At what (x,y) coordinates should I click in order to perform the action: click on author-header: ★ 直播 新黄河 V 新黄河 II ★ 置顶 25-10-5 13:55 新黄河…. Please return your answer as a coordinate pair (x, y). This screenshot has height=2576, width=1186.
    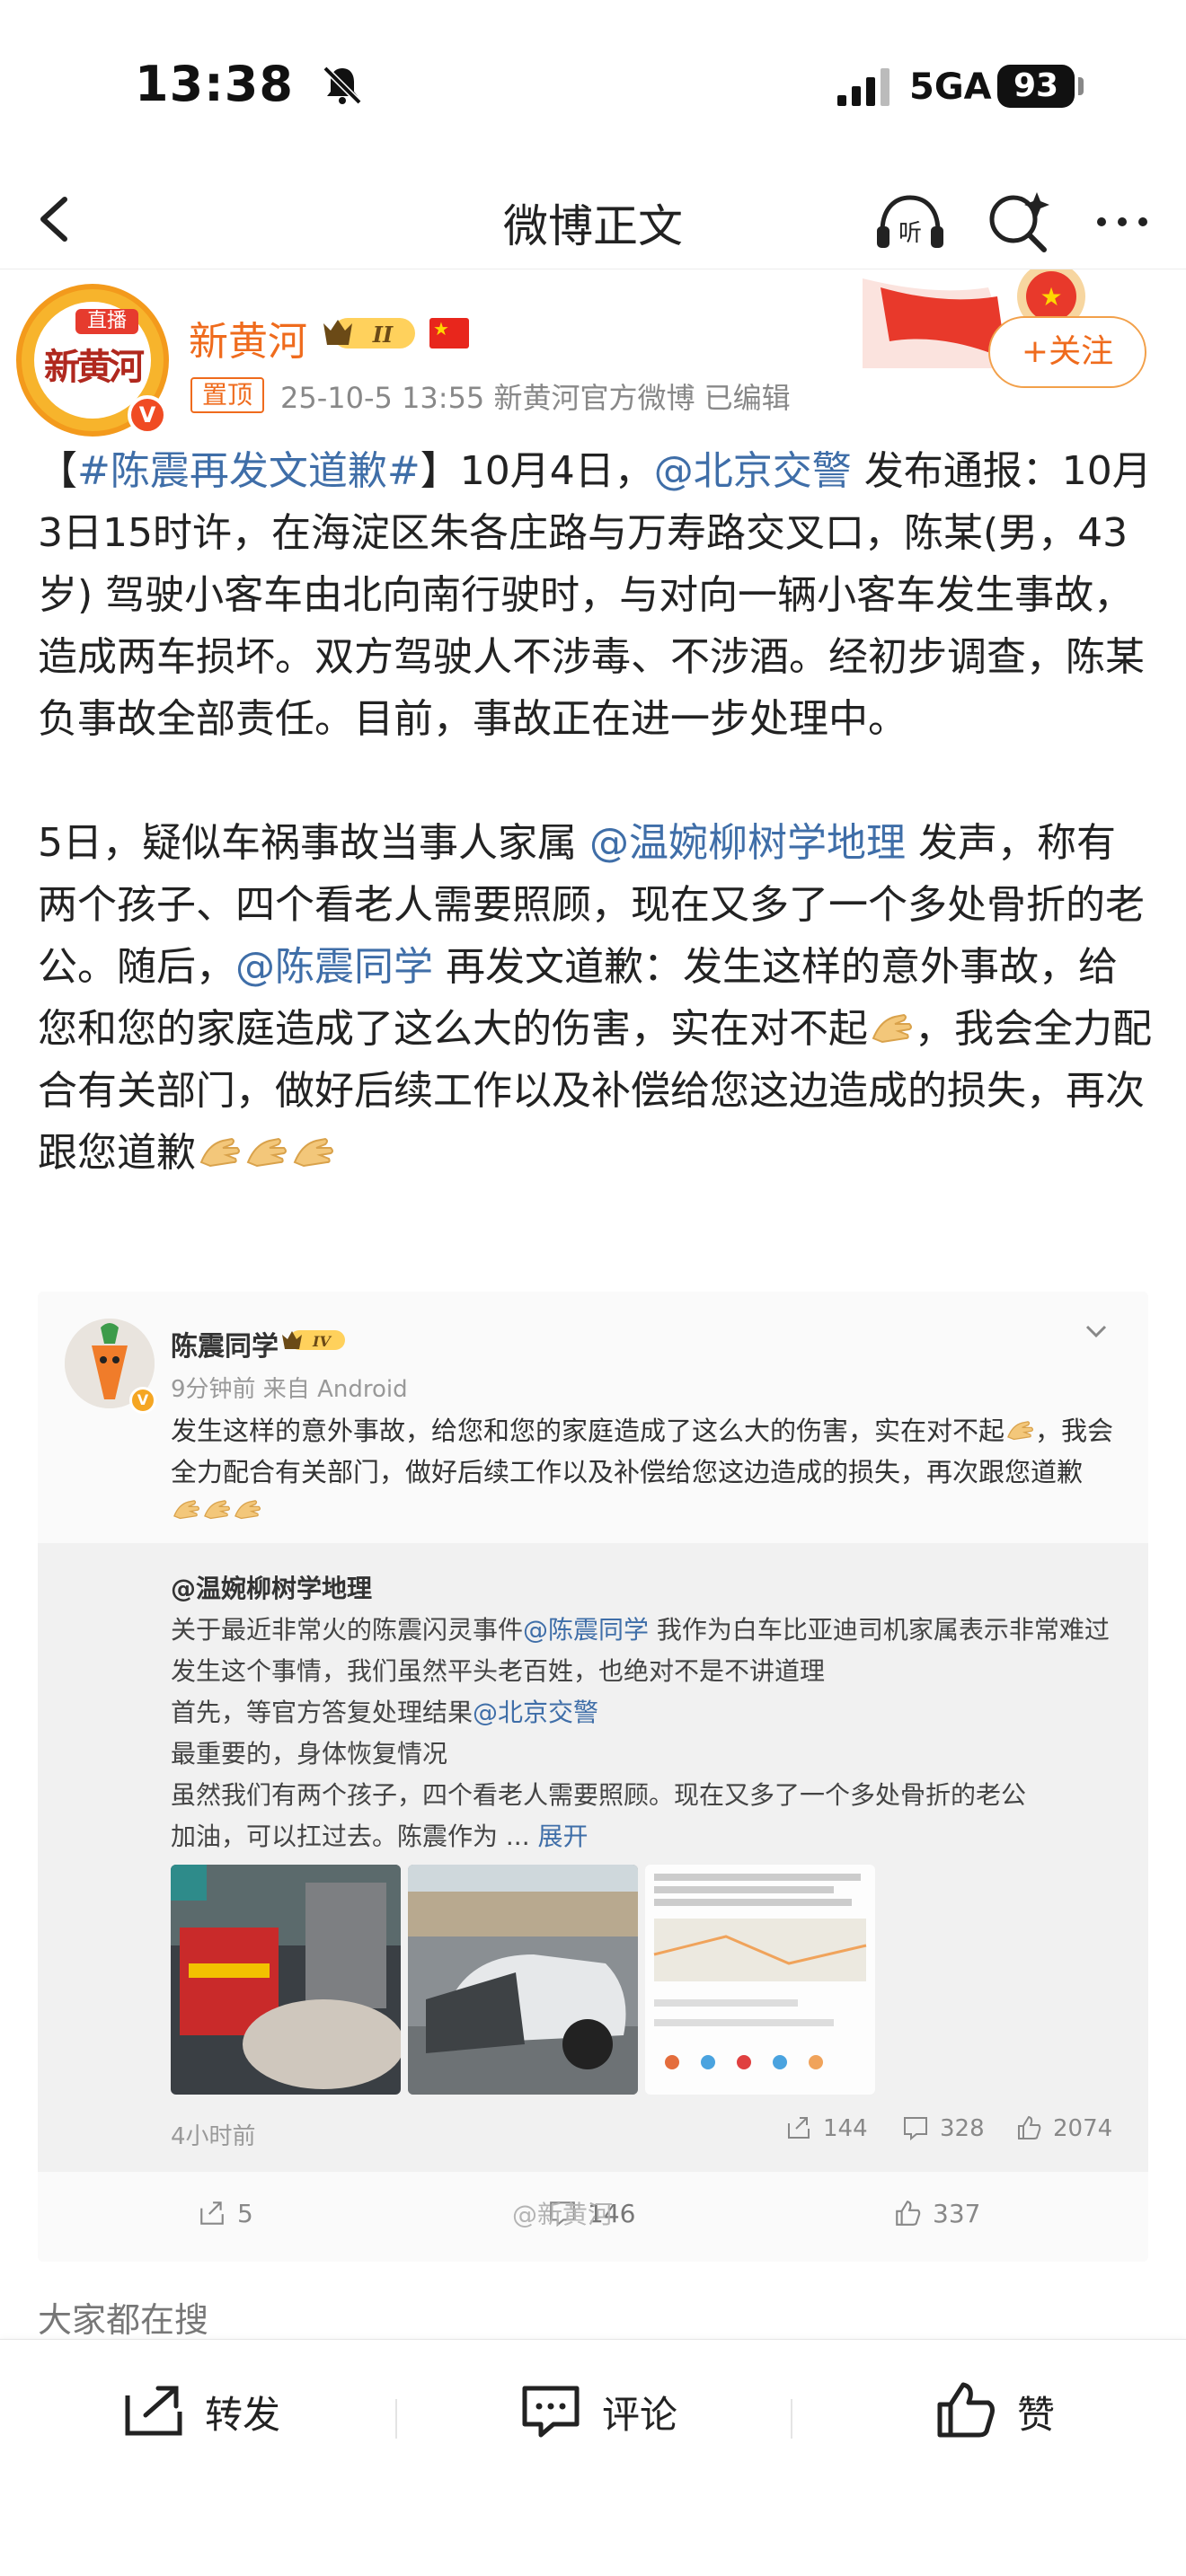
    Looking at the image, I should click on (593, 353).